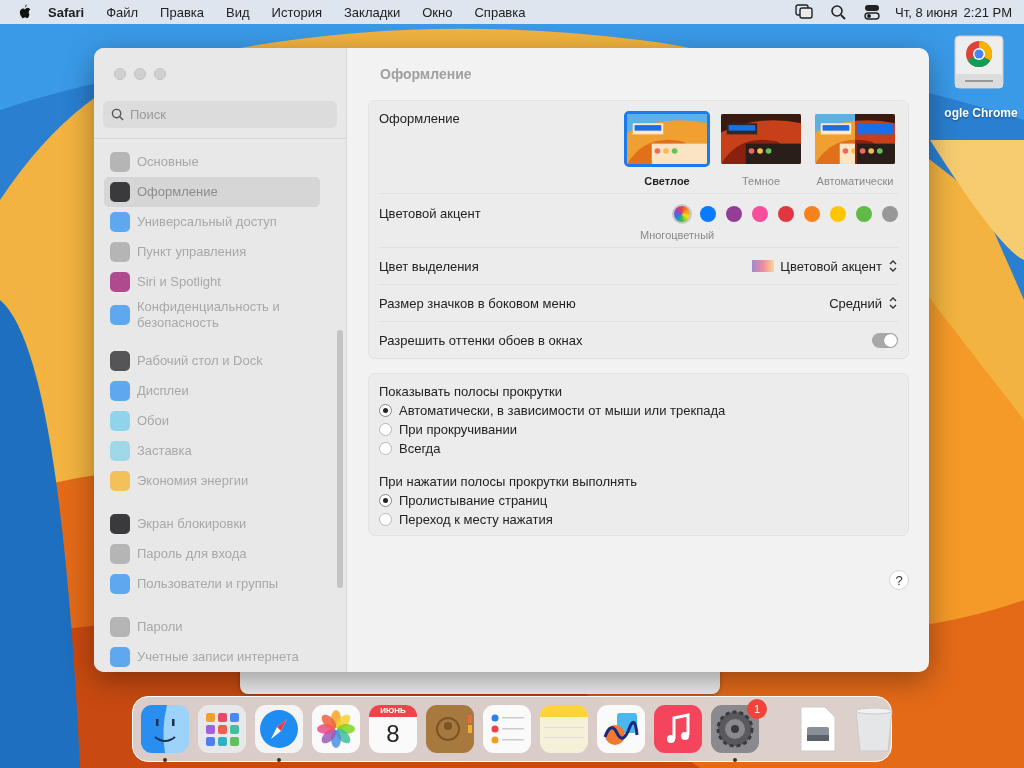 The width and height of the screenshot is (1024, 768). I want to click on notification-badge: 1, so click(757, 709).